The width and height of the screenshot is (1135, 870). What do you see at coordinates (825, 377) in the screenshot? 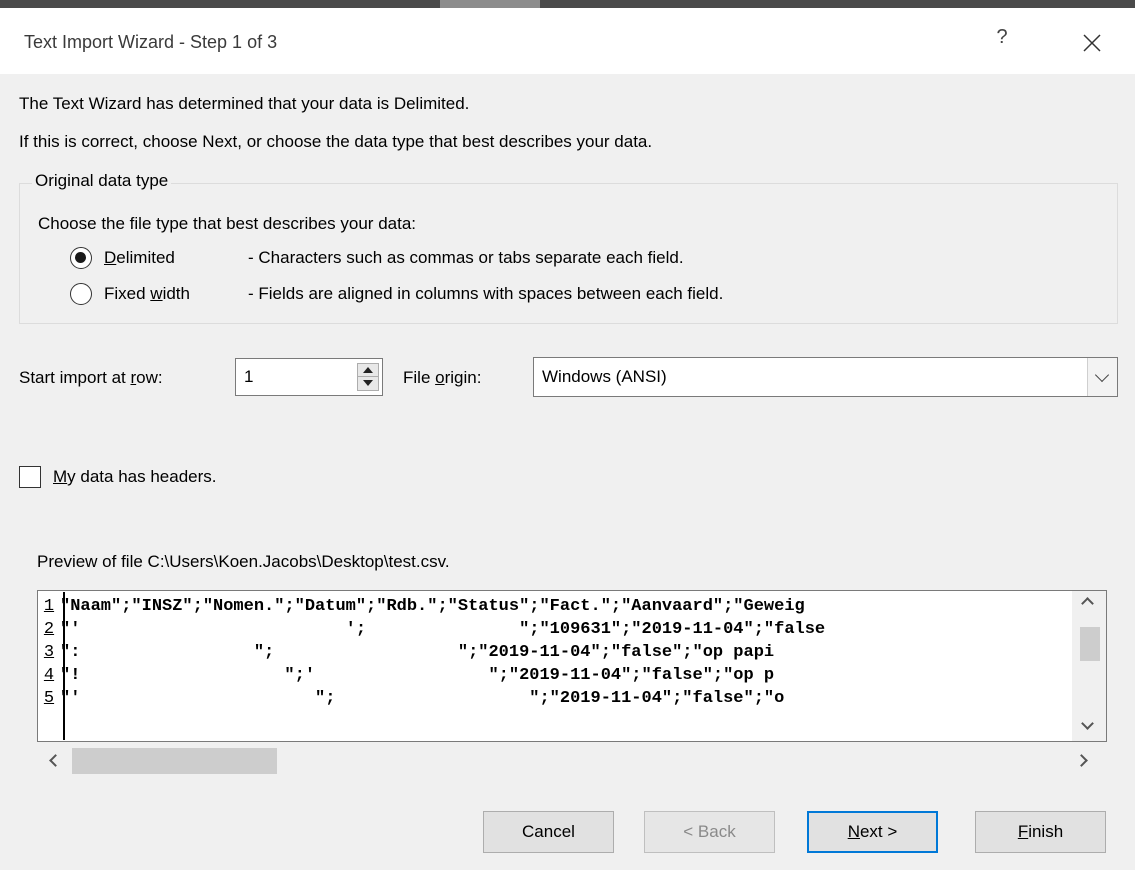
I see `file-origin-dropdown: Windows (ANSI)` at bounding box center [825, 377].